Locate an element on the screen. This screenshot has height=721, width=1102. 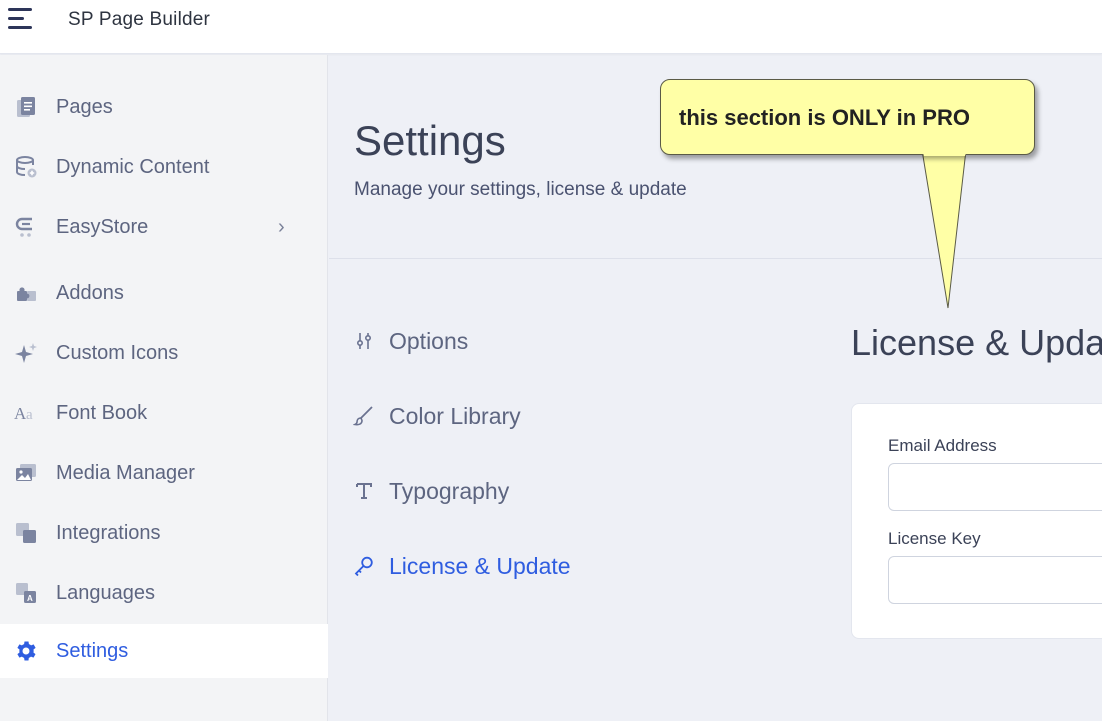
integrations-icon is located at coordinates (26, 533).